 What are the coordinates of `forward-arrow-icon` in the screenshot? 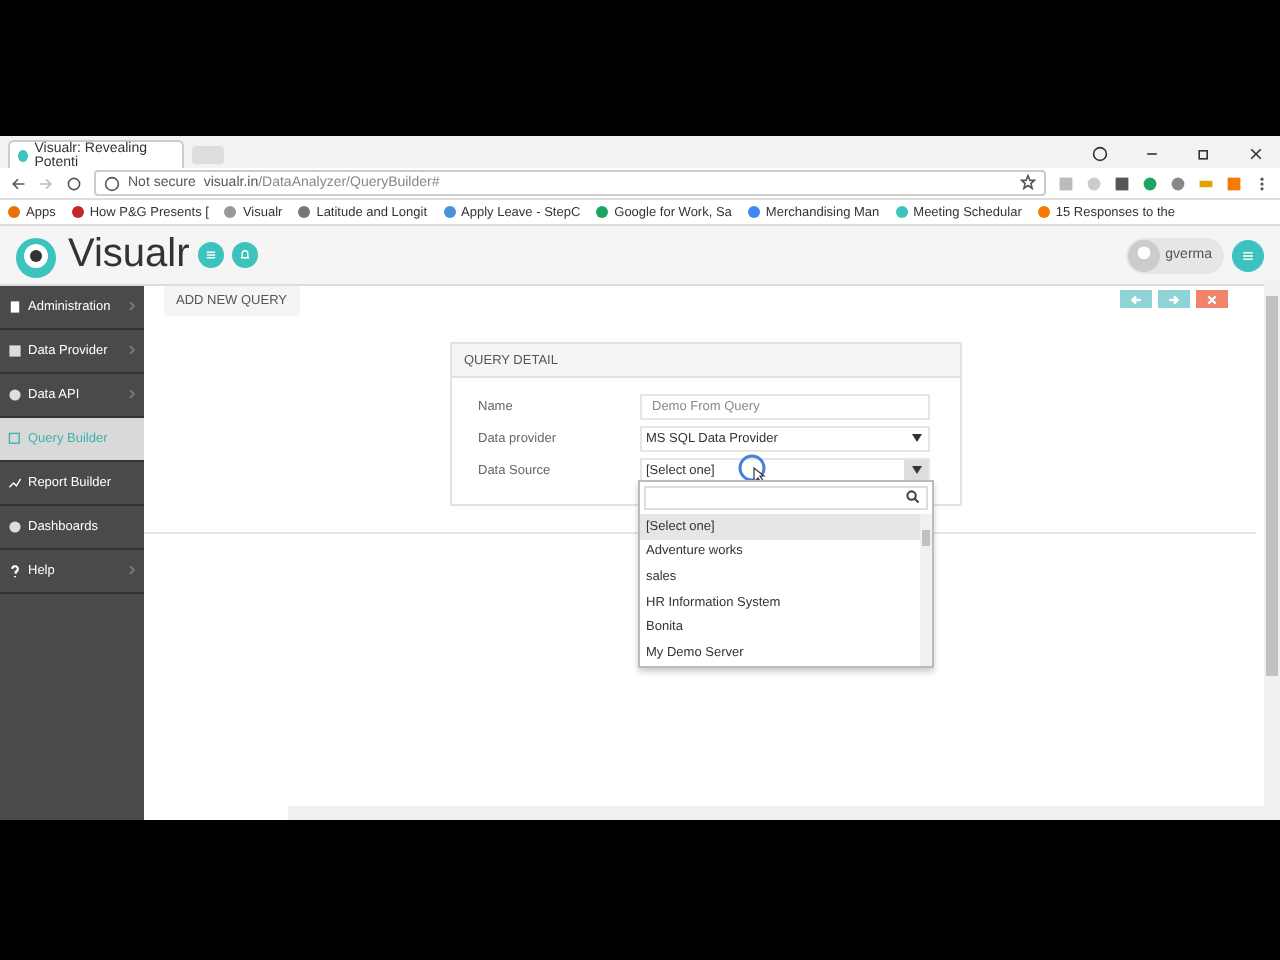 It's located at (46, 183).